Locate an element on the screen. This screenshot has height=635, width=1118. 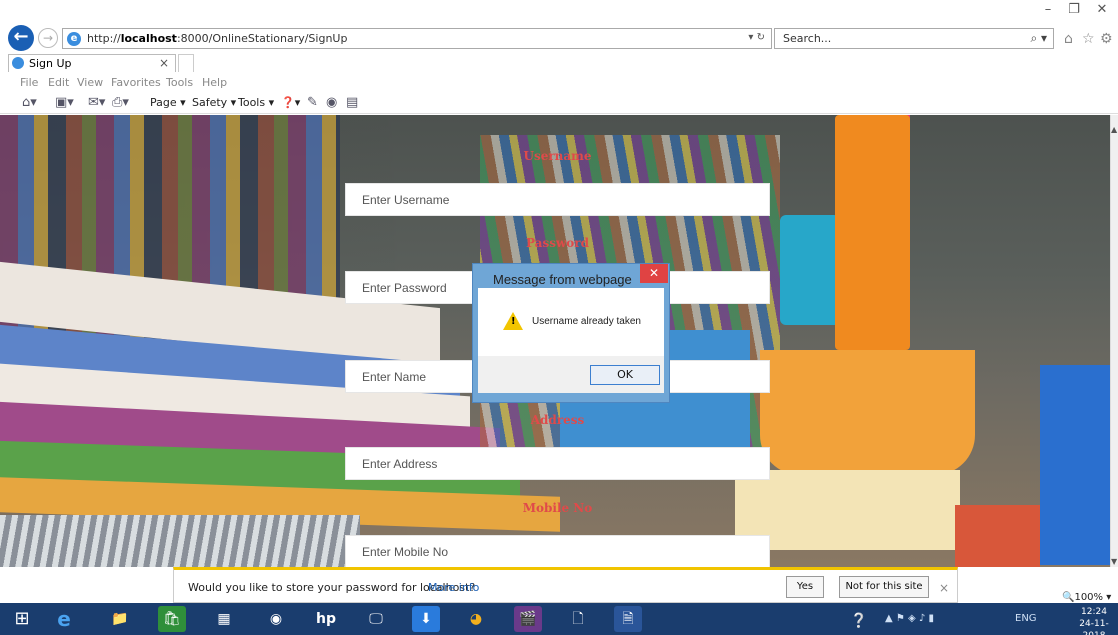
feeds-icon: ▣▾ is located at coordinates (64, 102).